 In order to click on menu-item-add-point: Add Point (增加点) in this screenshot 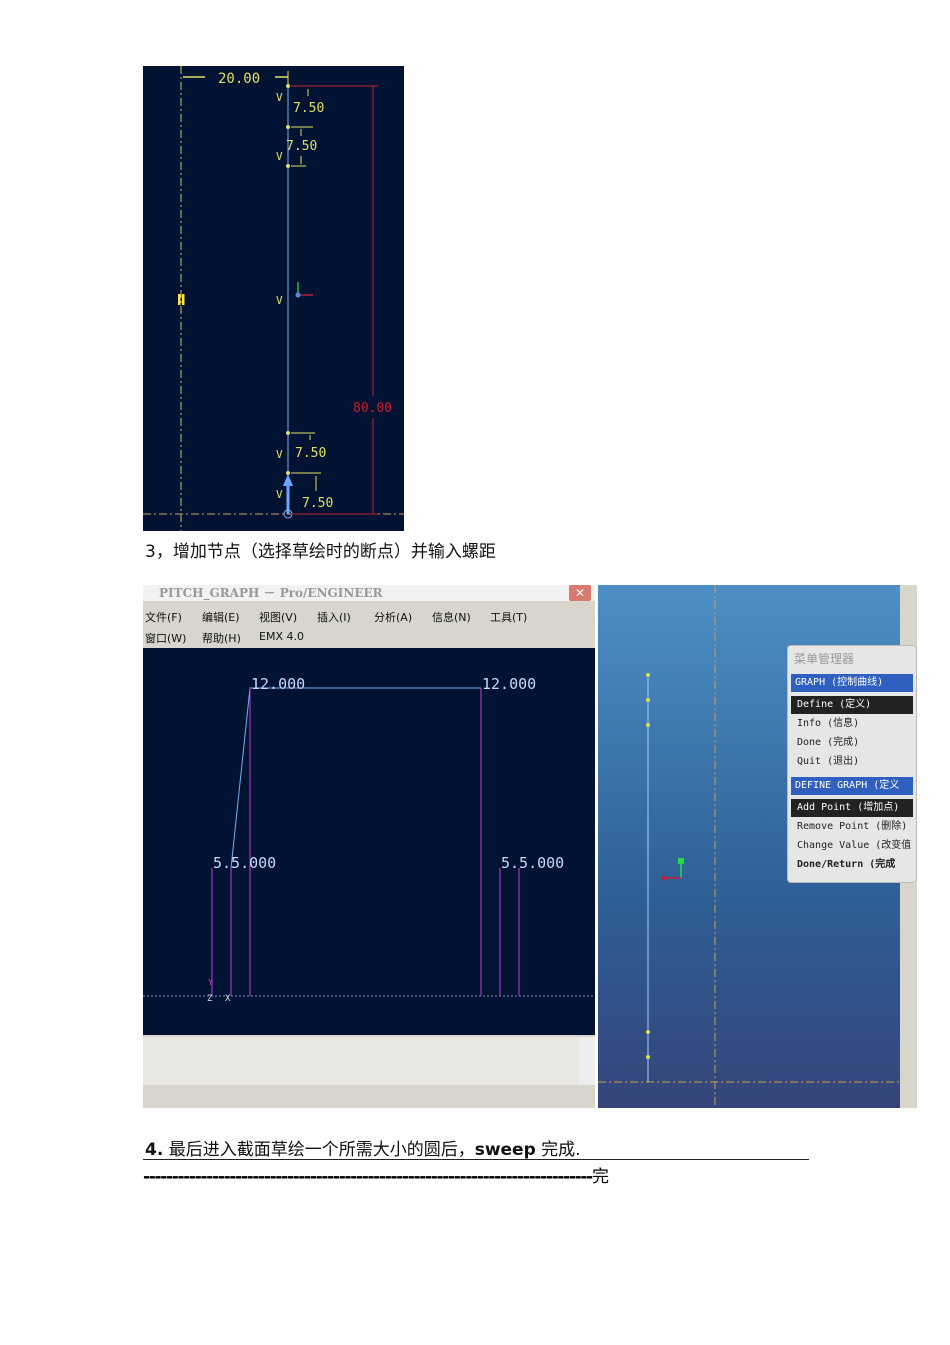, I will do `click(852, 808)`.